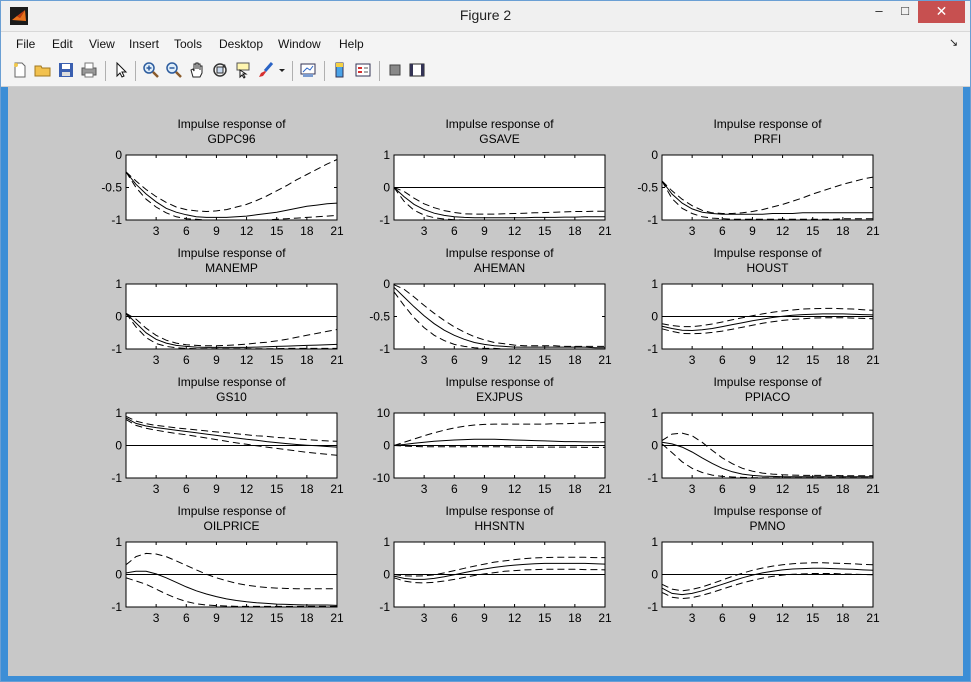 The width and height of the screenshot is (971, 682). I want to click on open-file-icon, so click(43, 70).